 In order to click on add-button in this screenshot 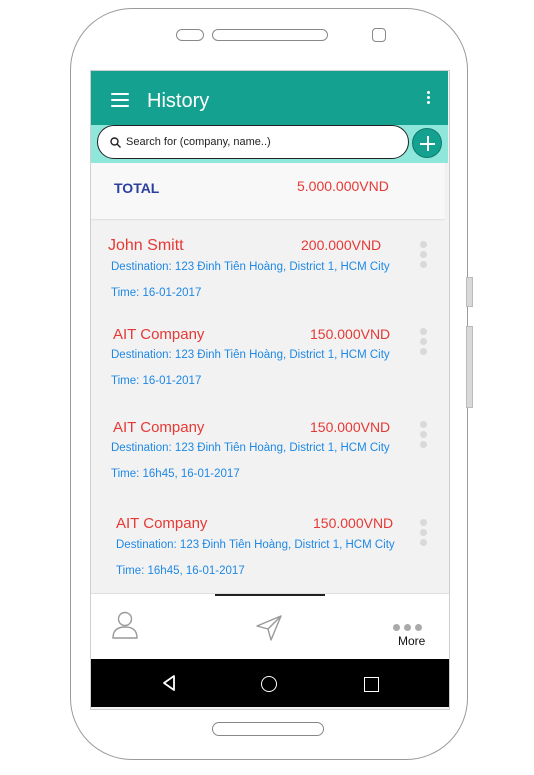, I will do `click(427, 143)`.